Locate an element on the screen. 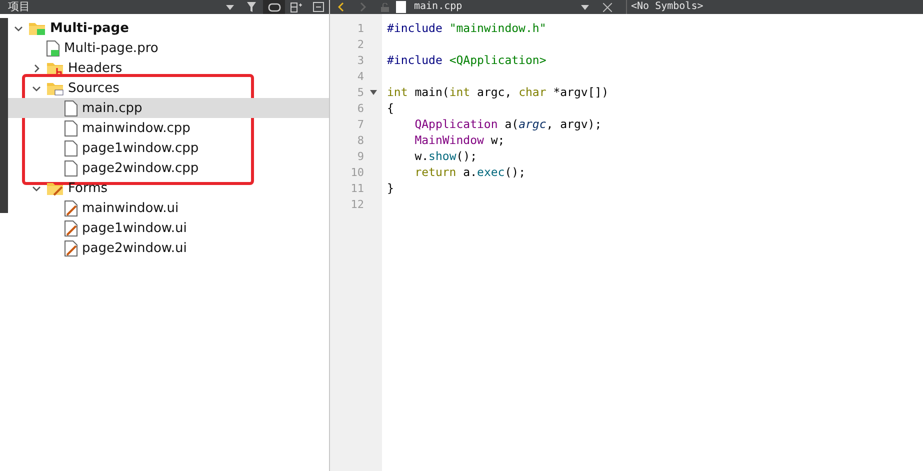  line-number: 9 is located at coordinates (360, 156).